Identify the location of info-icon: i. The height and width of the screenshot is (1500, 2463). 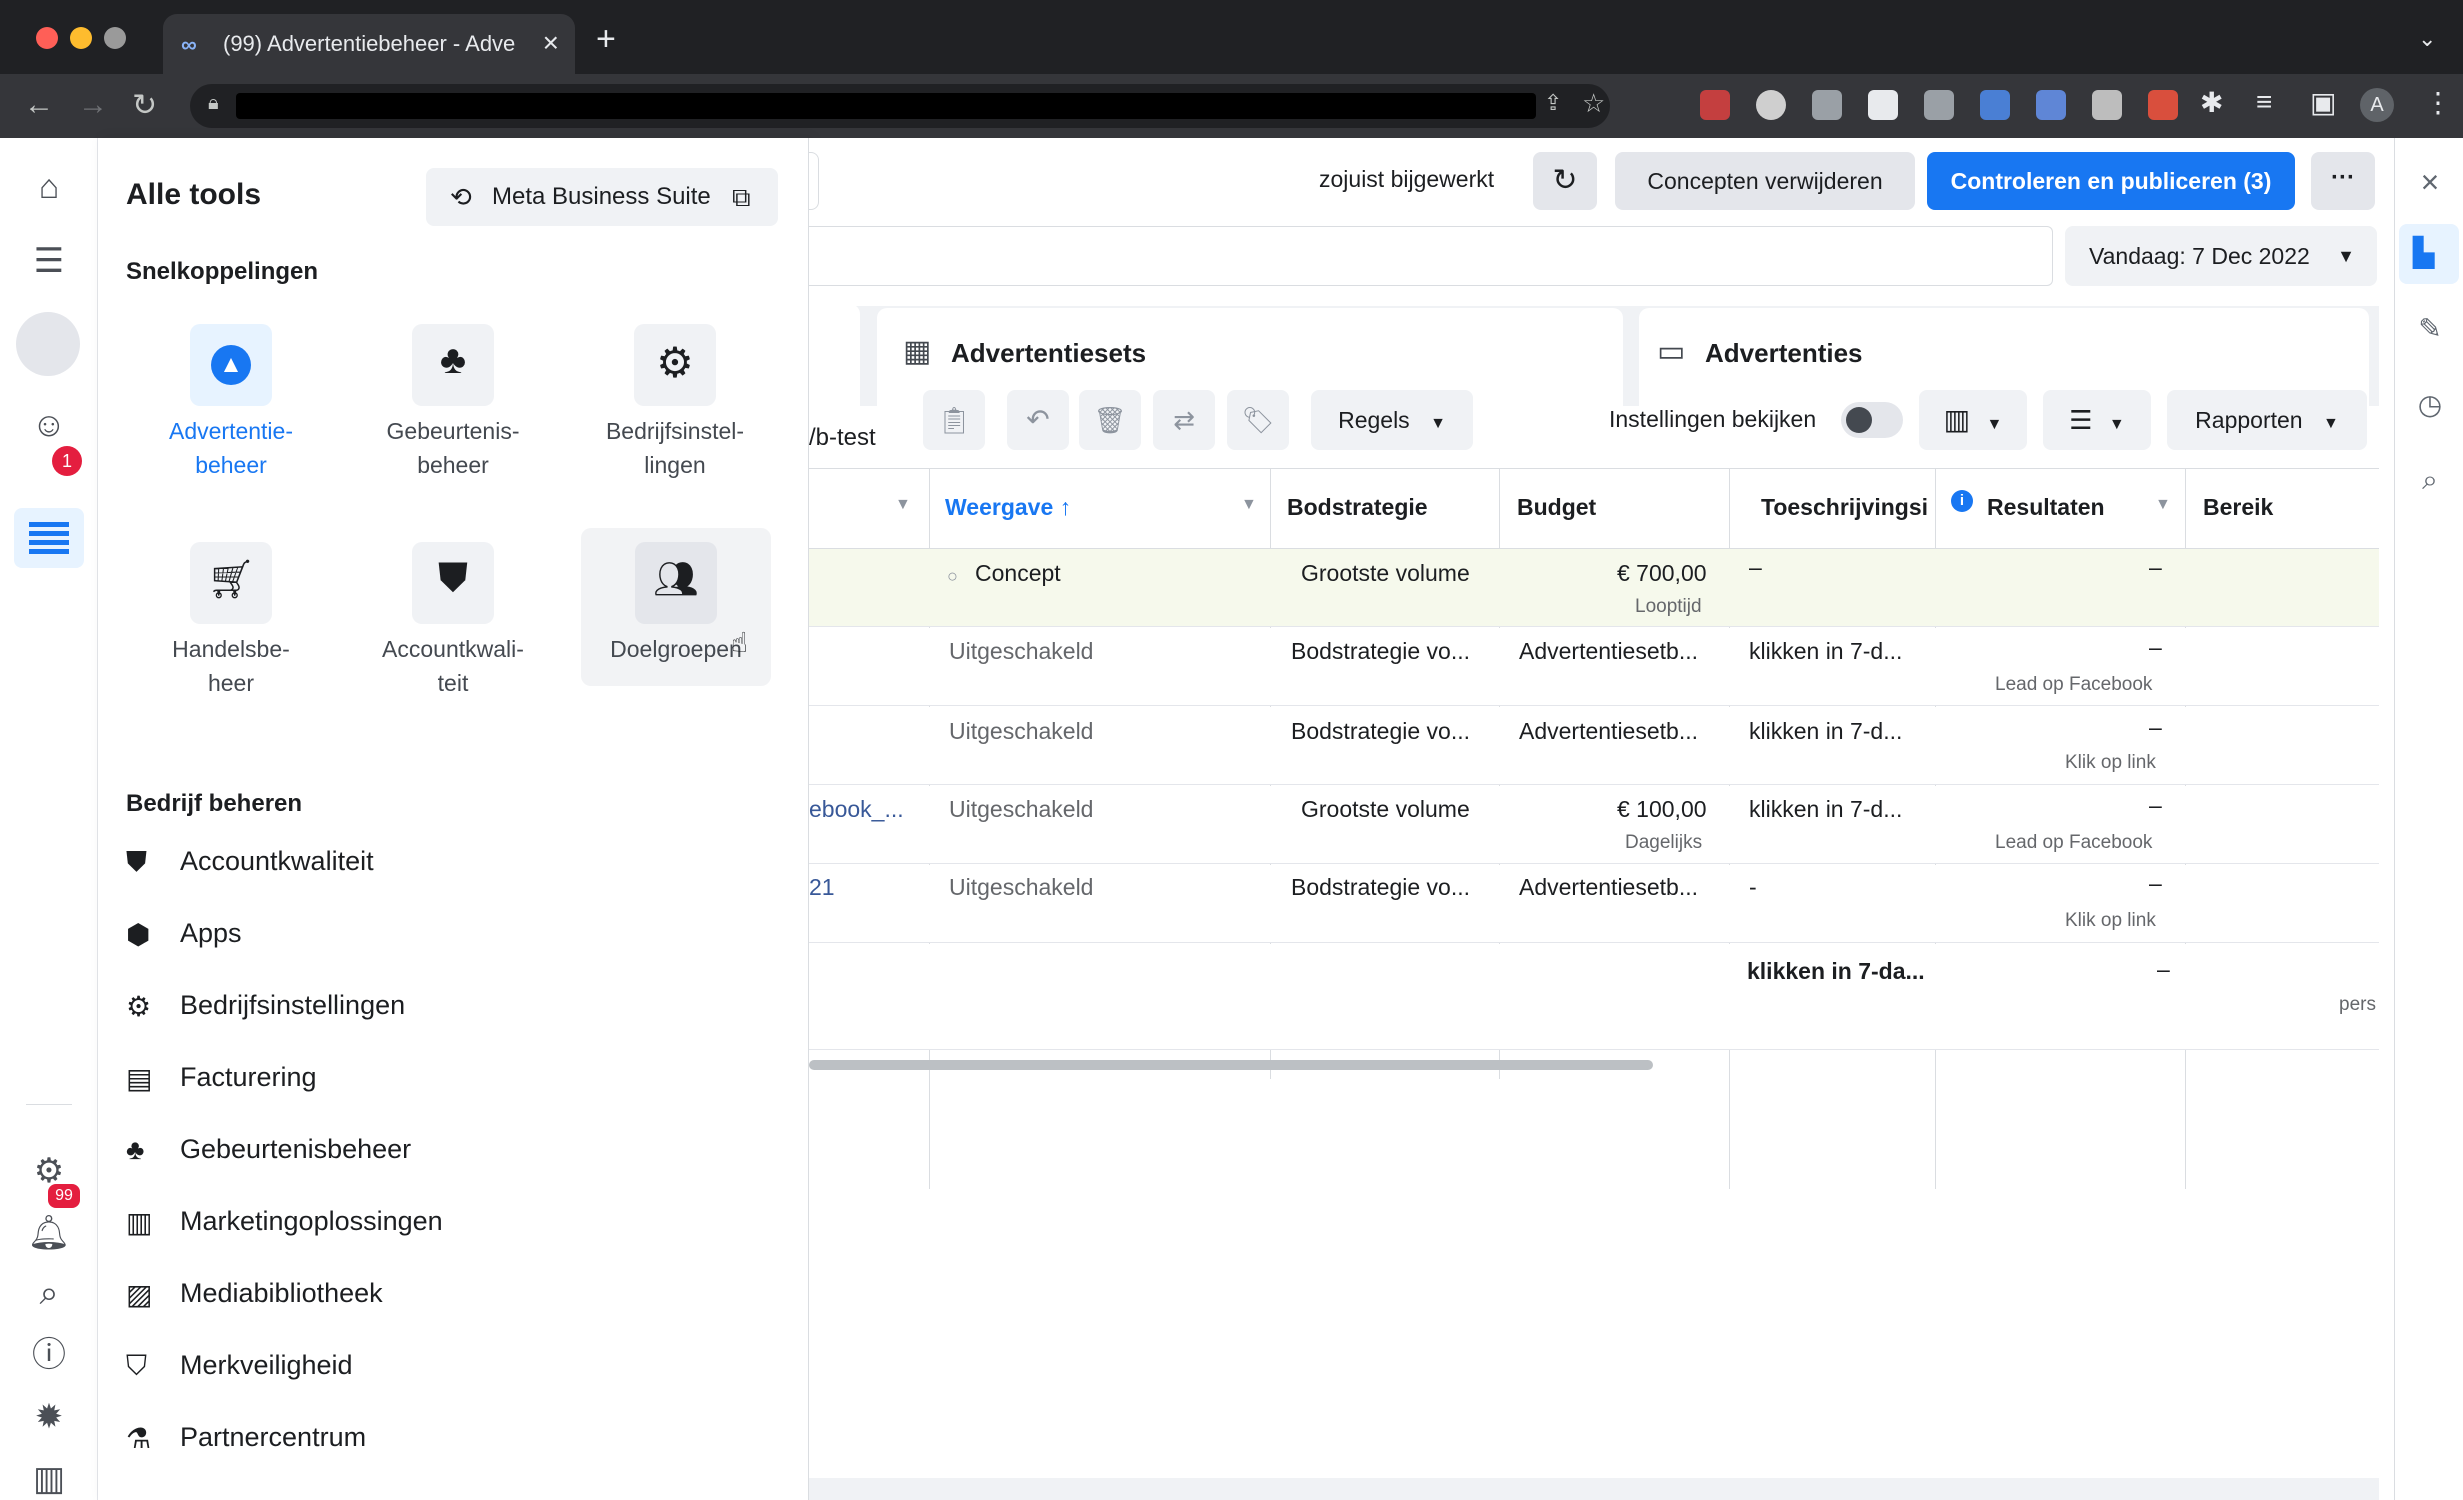
(1962, 501).